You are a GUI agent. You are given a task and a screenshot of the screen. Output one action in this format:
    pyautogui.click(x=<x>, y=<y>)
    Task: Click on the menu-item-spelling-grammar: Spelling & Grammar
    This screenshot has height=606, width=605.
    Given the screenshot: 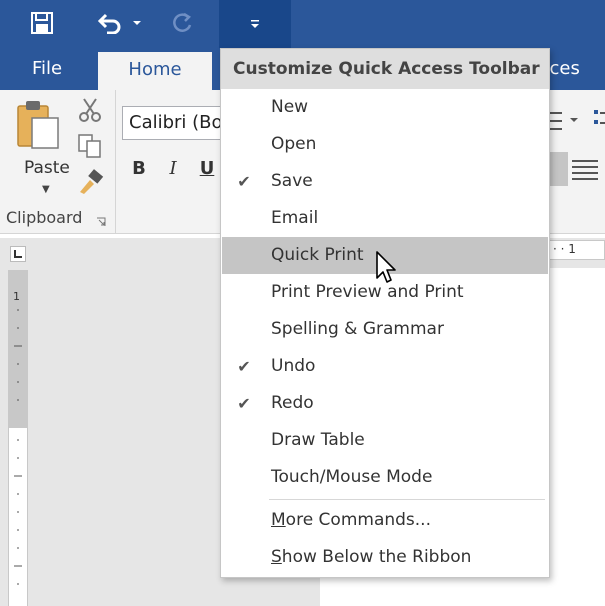 What is the action you would take?
    pyautogui.click(x=385, y=329)
    